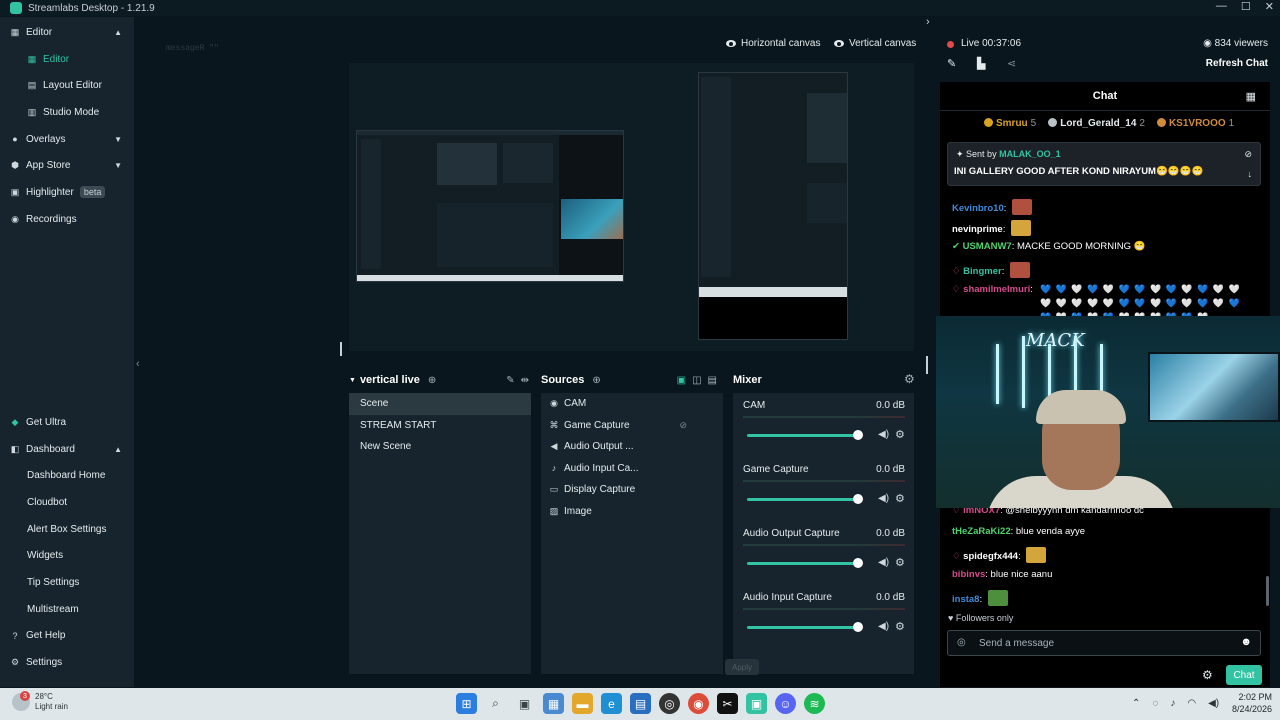 The height and width of the screenshot is (720, 1280). I want to click on chat-scrollbar, so click(1267, 591).